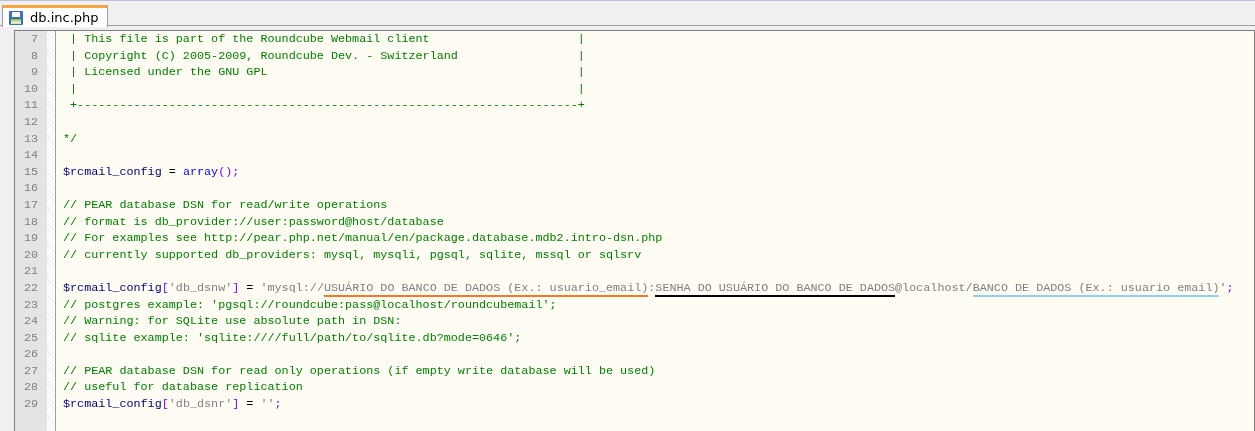 This screenshot has height=431, width=1255. I want to click on code-token: 'mysql://, so click(292, 287).